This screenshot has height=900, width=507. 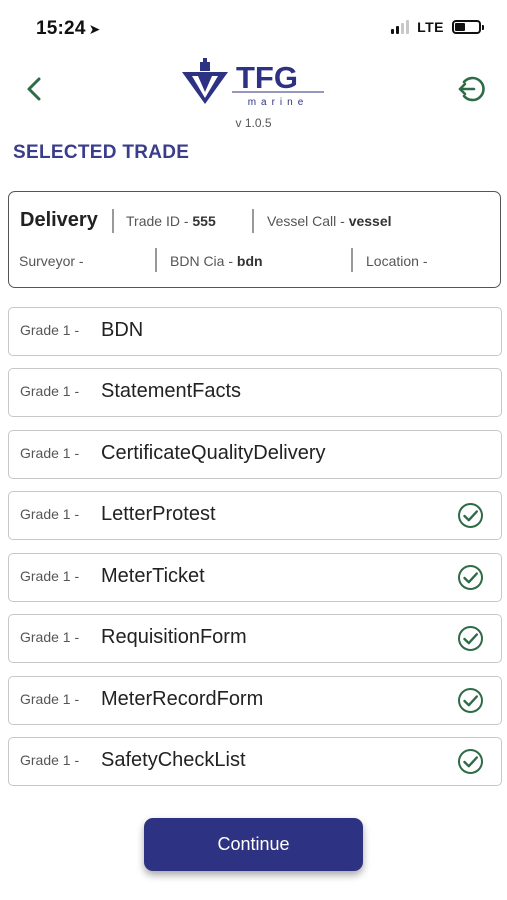 I want to click on ship-wheel-emblem, so click(x=205, y=81).